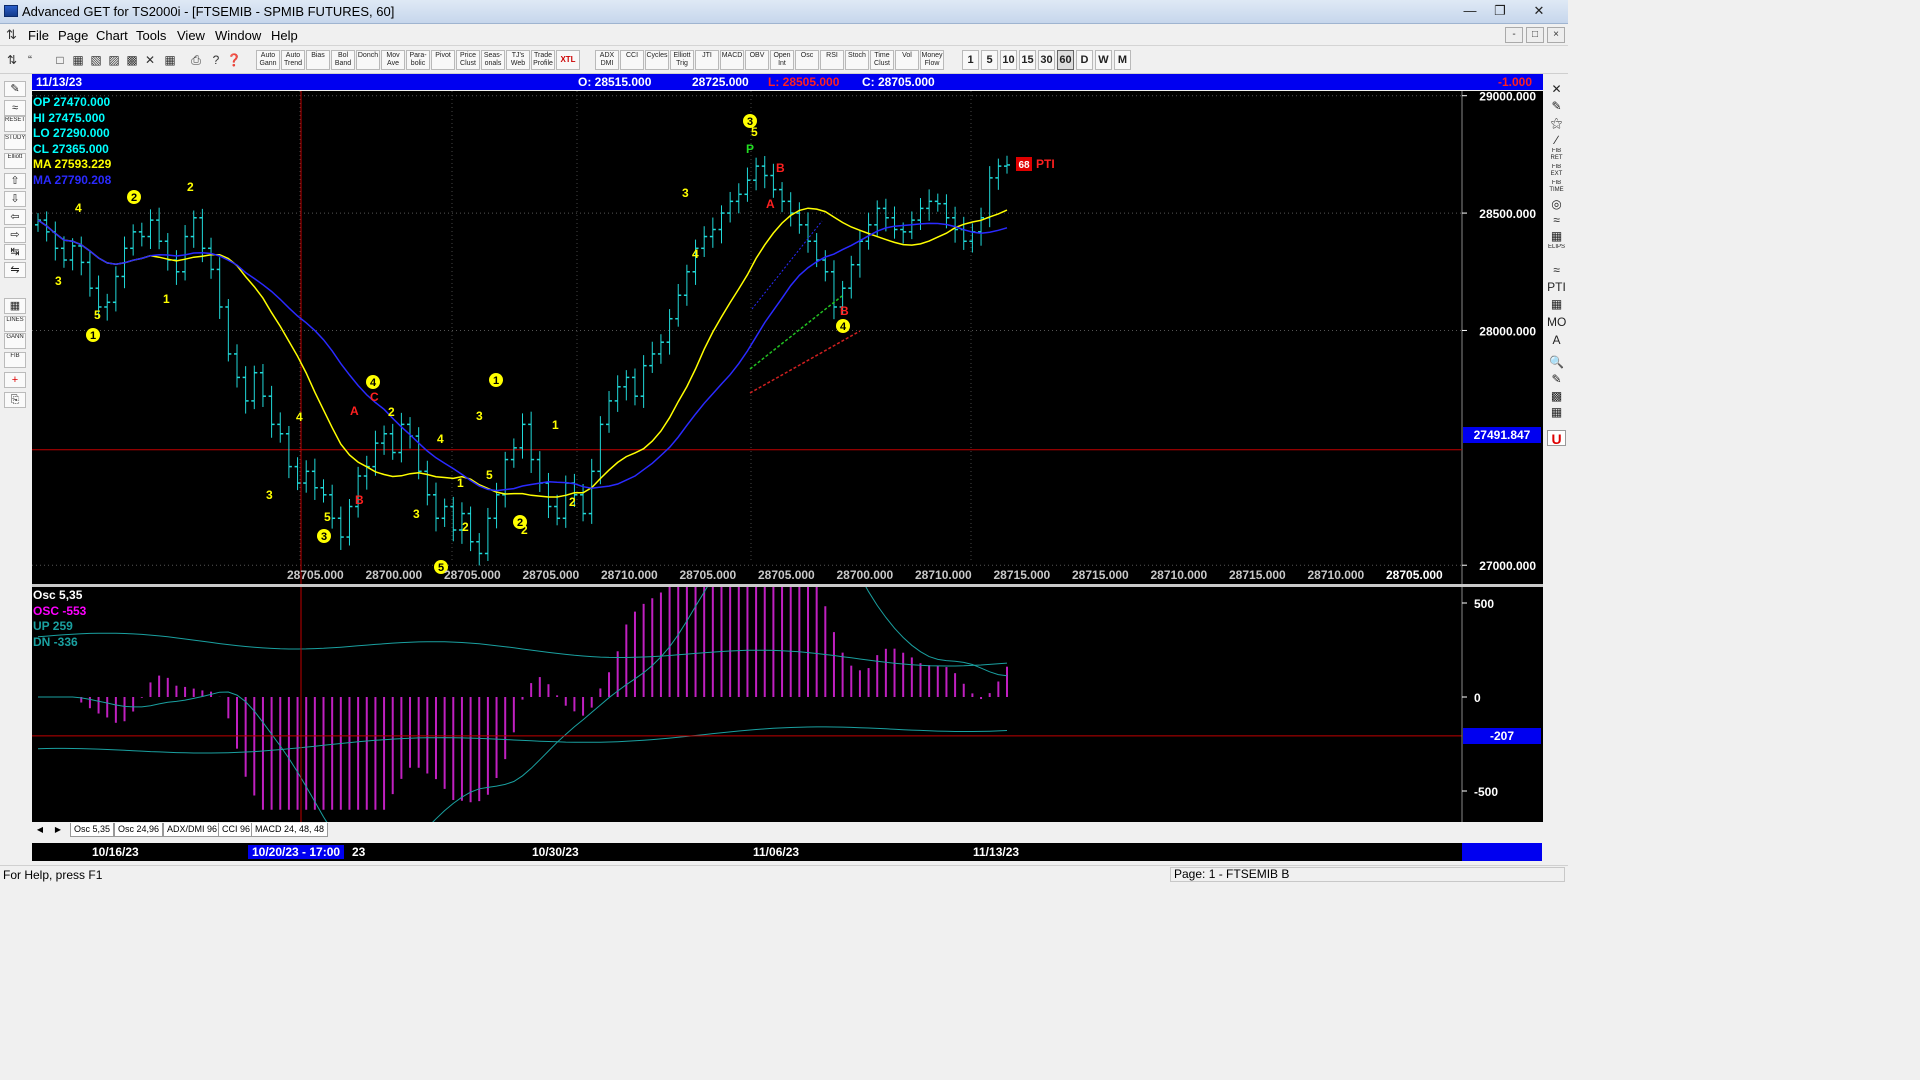 This screenshot has width=1920, height=1080. What do you see at coordinates (1084, 60) in the screenshot?
I see `timeframe-d: D` at bounding box center [1084, 60].